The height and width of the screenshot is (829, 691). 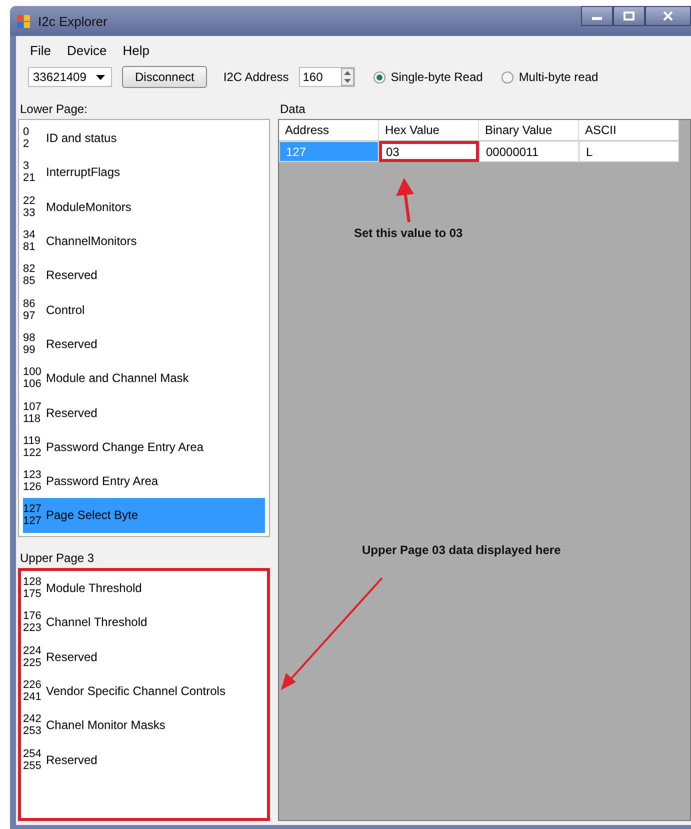 I want to click on spin-arrows-icon, so click(x=347, y=77).